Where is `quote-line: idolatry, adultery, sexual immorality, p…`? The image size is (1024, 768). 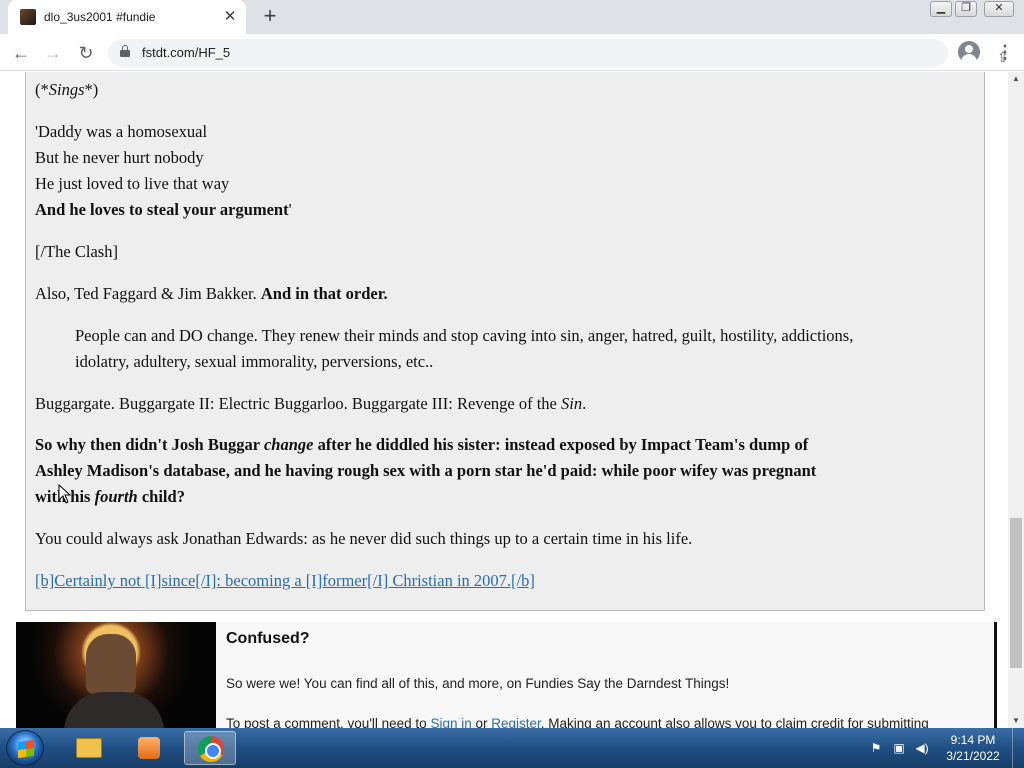 quote-line: idolatry, adultery, sexual immorality, p… is located at coordinates (254, 361).